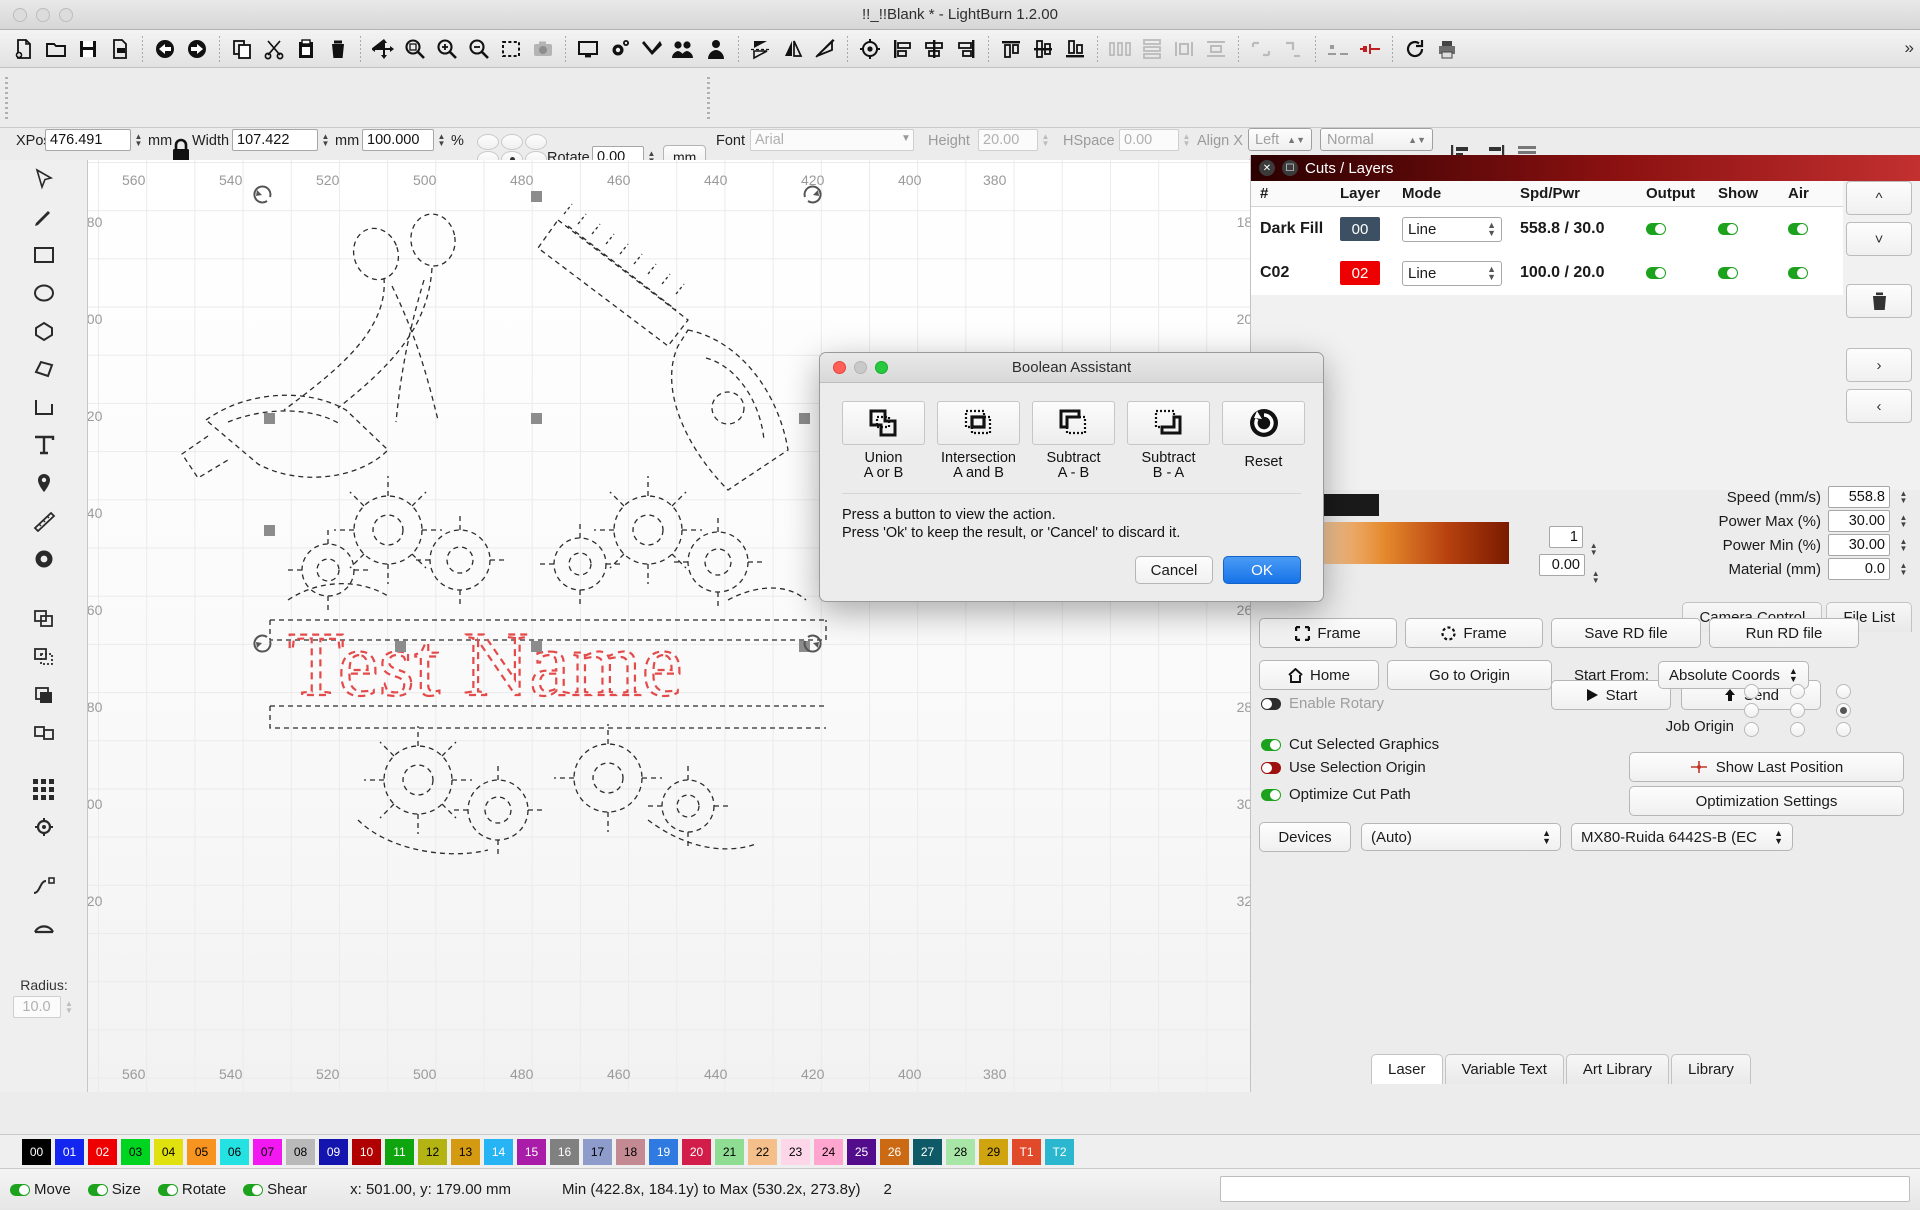  What do you see at coordinates (828, 1151) in the screenshot?
I see `palette-swatch-24: 24` at bounding box center [828, 1151].